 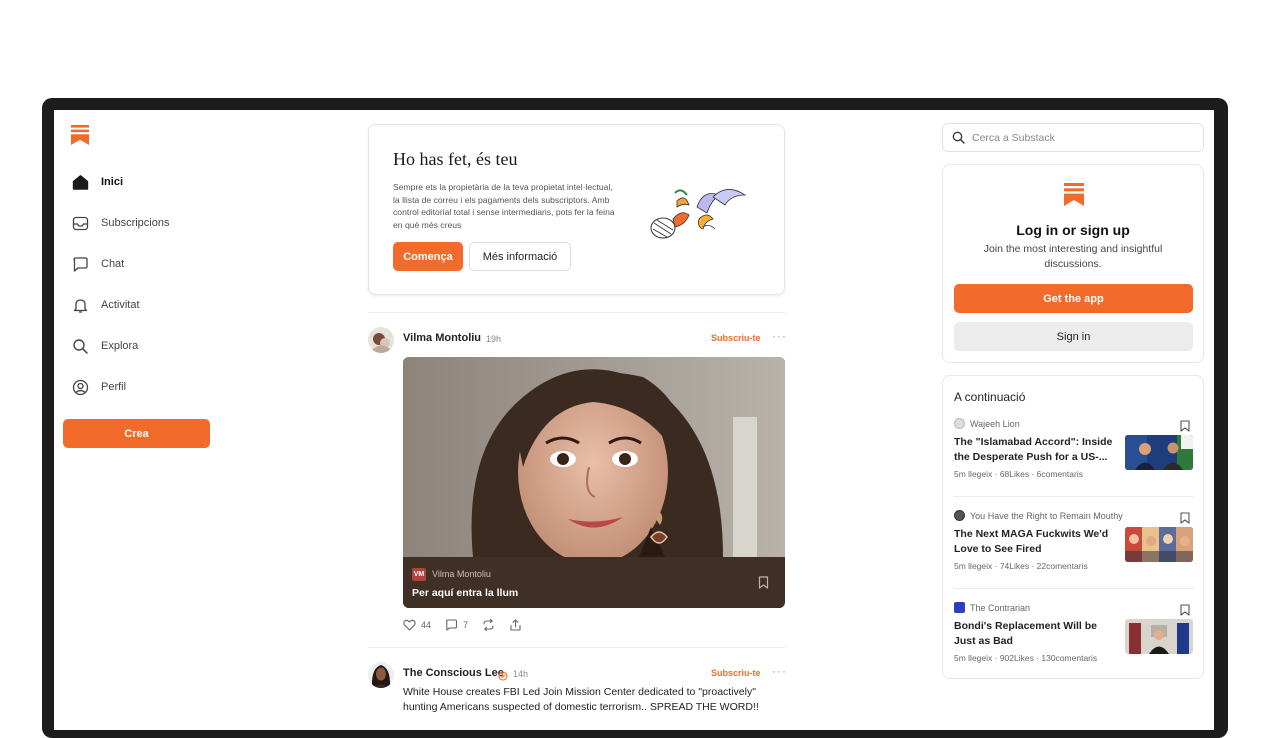 What do you see at coordinates (461, 574) in the screenshot?
I see `card-author: Vilma Montoliu` at bounding box center [461, 574].